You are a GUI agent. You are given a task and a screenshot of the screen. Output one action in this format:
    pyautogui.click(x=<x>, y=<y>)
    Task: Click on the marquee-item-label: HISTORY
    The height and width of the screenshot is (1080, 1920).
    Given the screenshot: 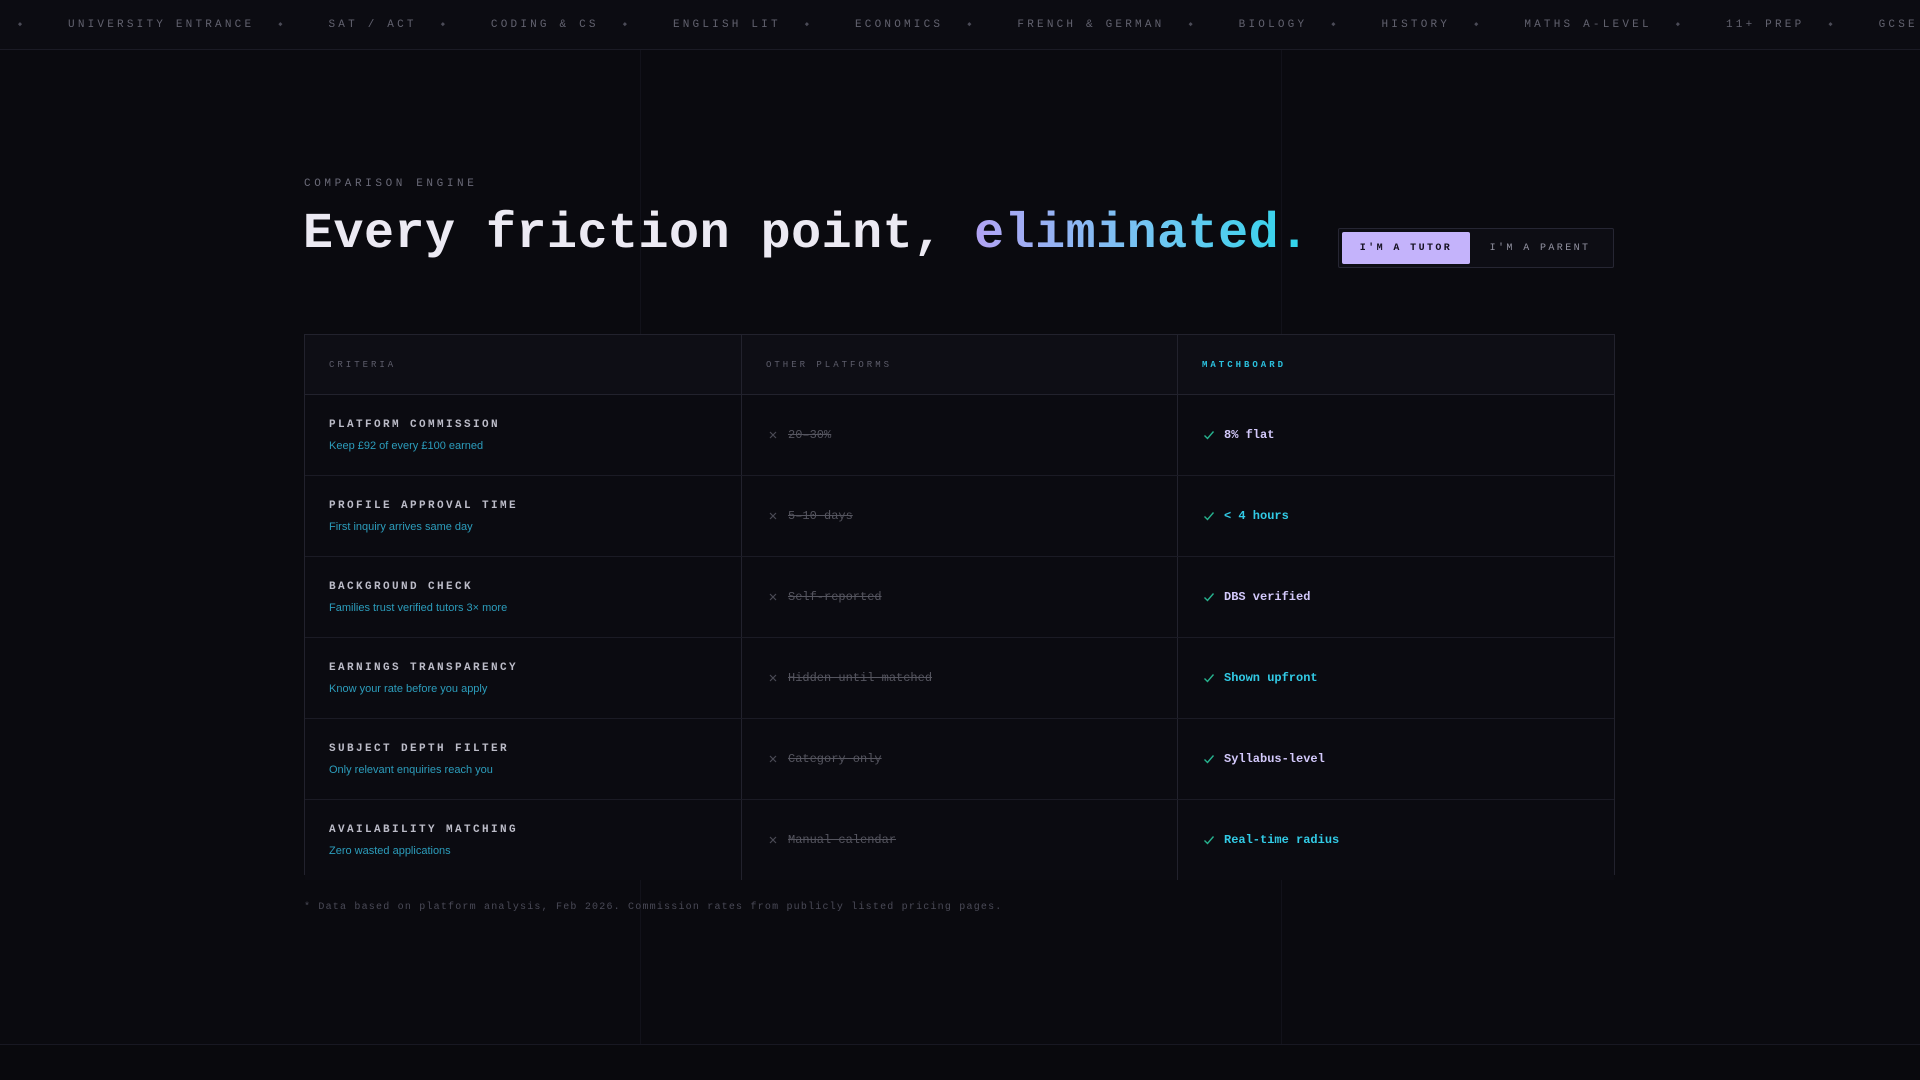 What is the action you would take?
    pyautogui.click(x=1416, y=24)
    